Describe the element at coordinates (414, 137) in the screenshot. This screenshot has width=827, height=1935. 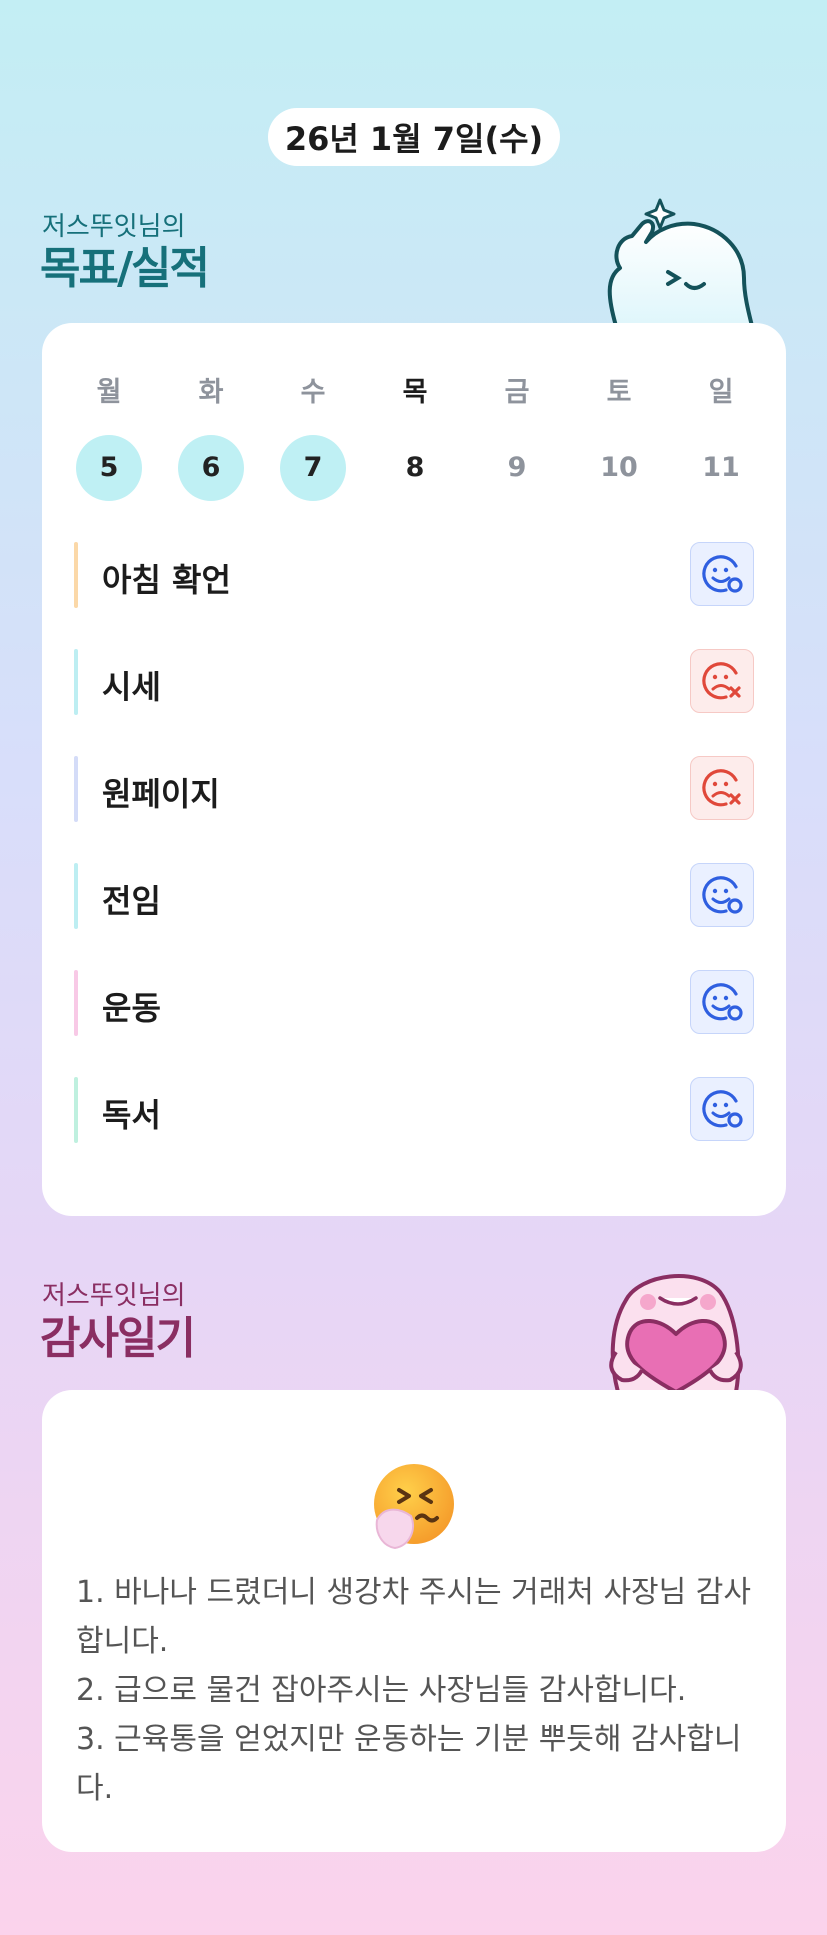
I see `date-display: 26년 1월 7일(수)` at that location.